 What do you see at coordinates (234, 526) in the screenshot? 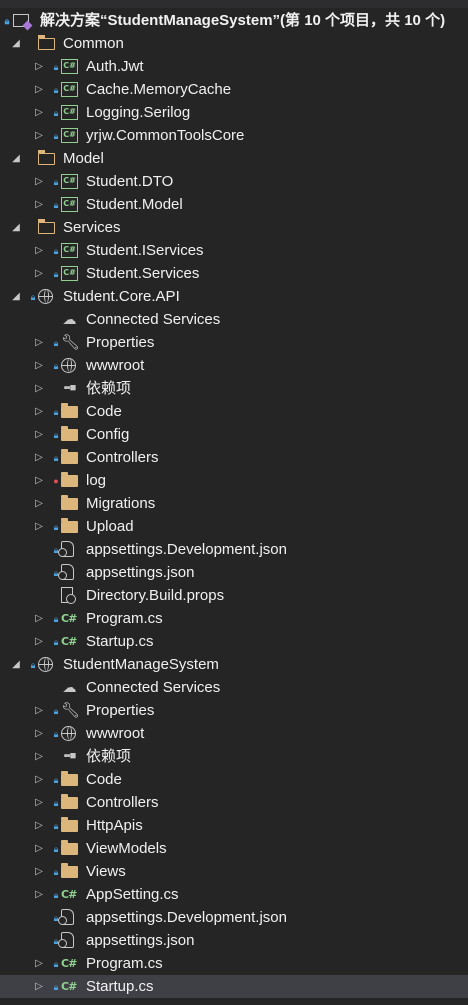
I see `tree-row-upload: ▷ 🔒︎ Upload` at bounding box center [234, 526].